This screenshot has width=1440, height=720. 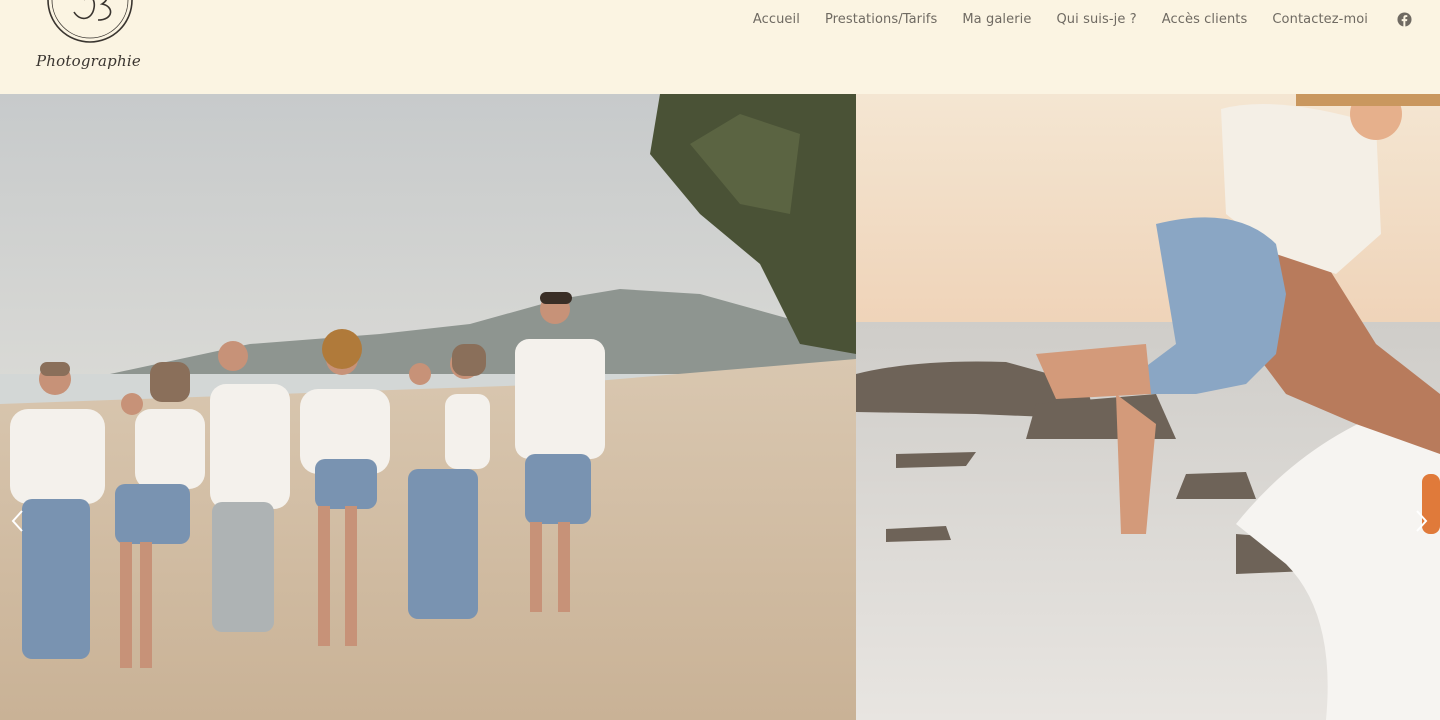 I want to click on logo-monogram-icon, so click(x=90, y=21).